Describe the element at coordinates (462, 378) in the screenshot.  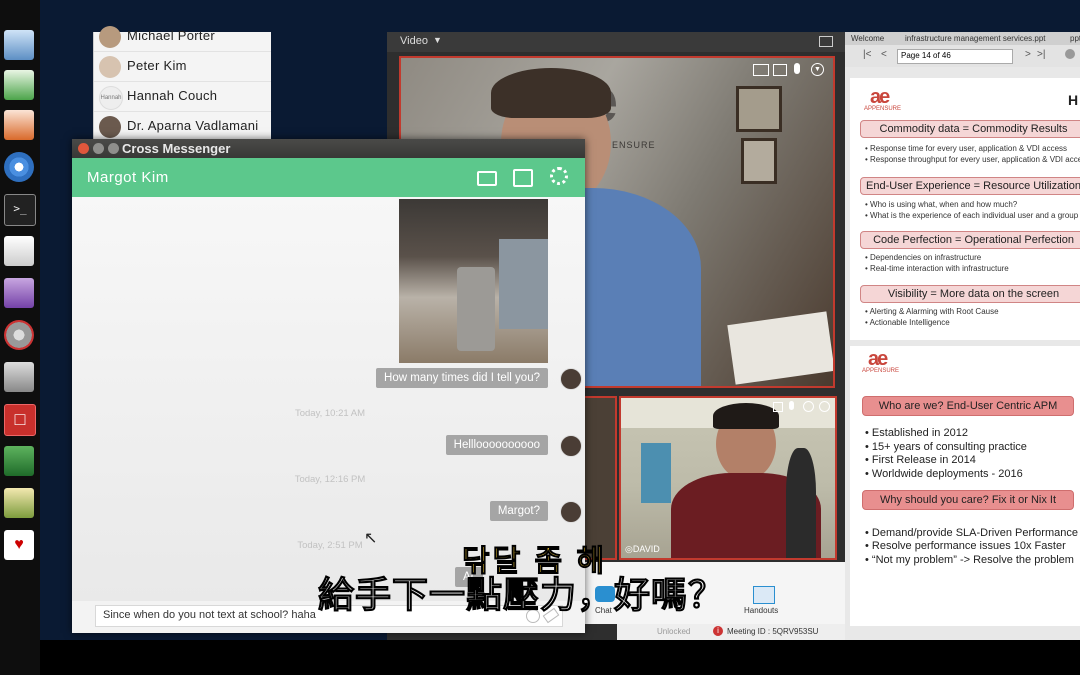
I see `sent-message: How many times did I tell you?` at that location.